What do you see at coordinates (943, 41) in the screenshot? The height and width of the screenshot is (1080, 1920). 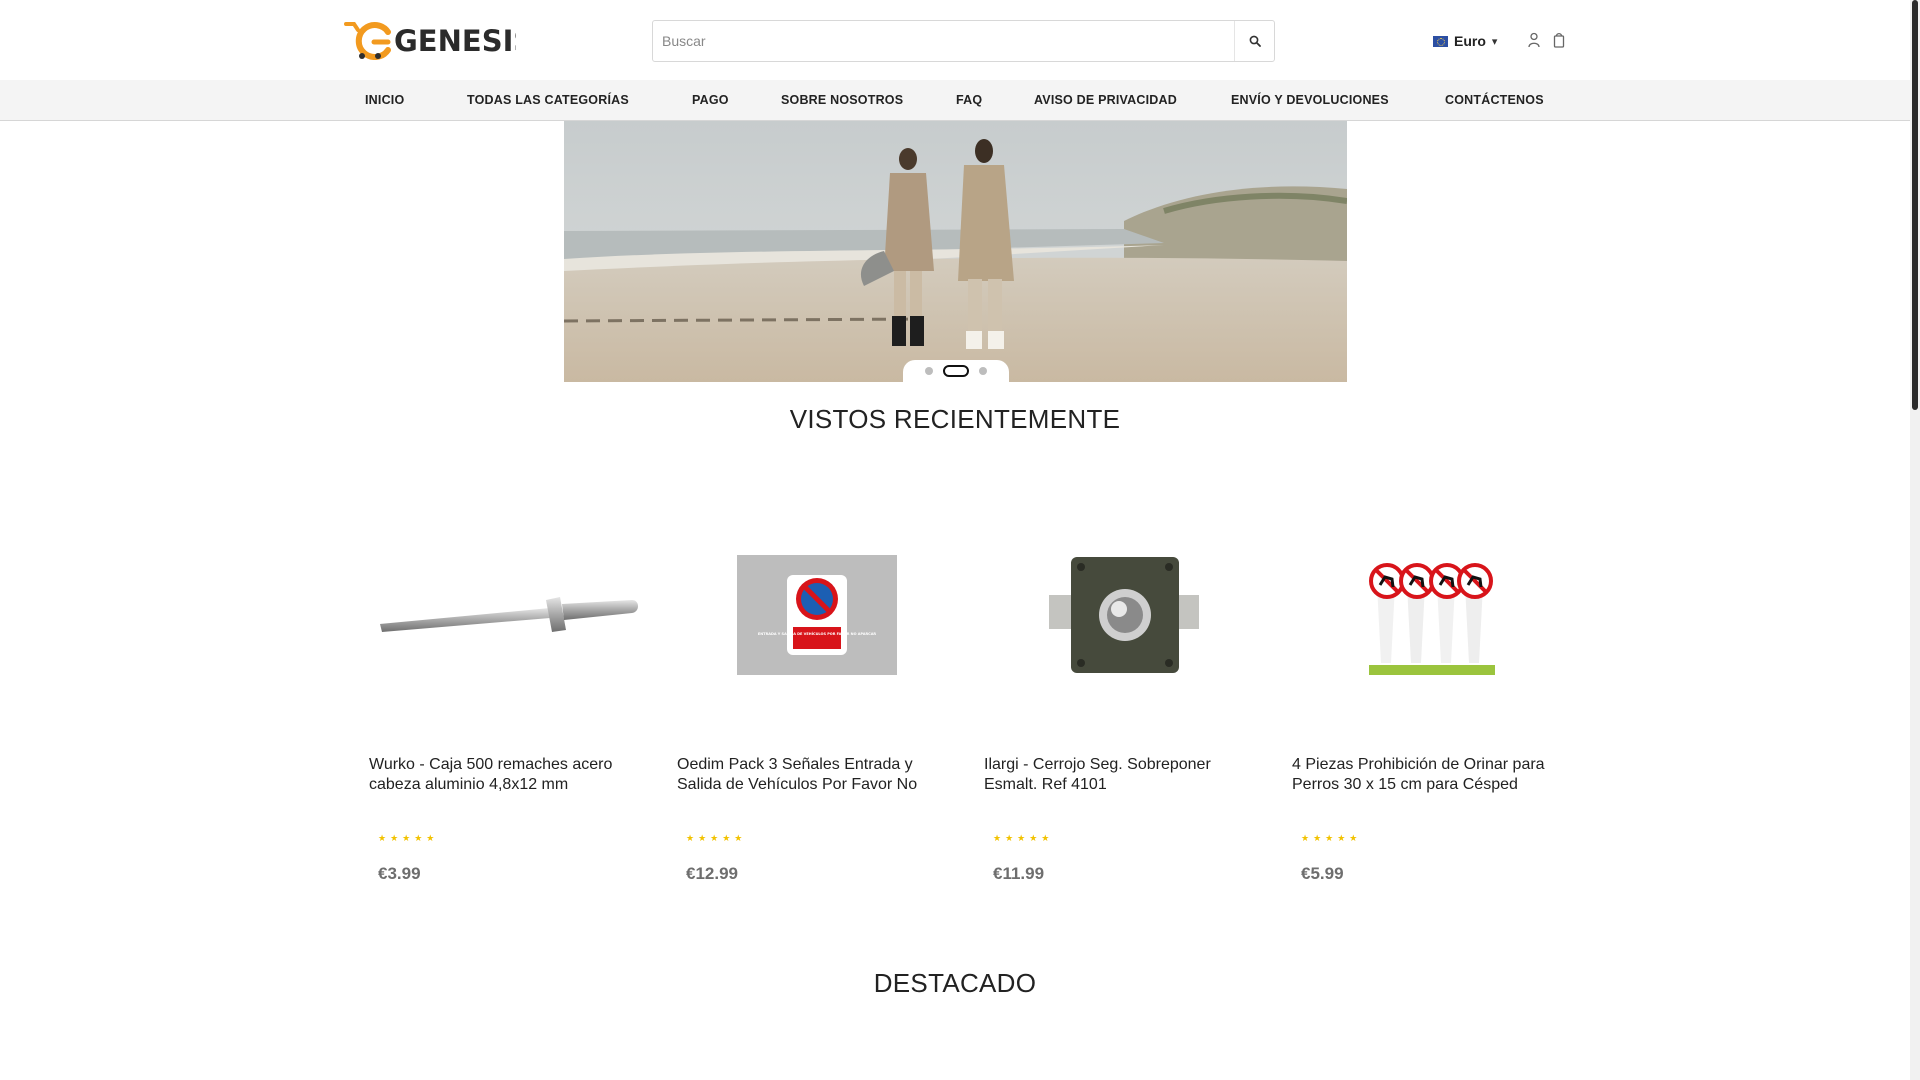 I see `search-input` at bounding box center [943, 41].